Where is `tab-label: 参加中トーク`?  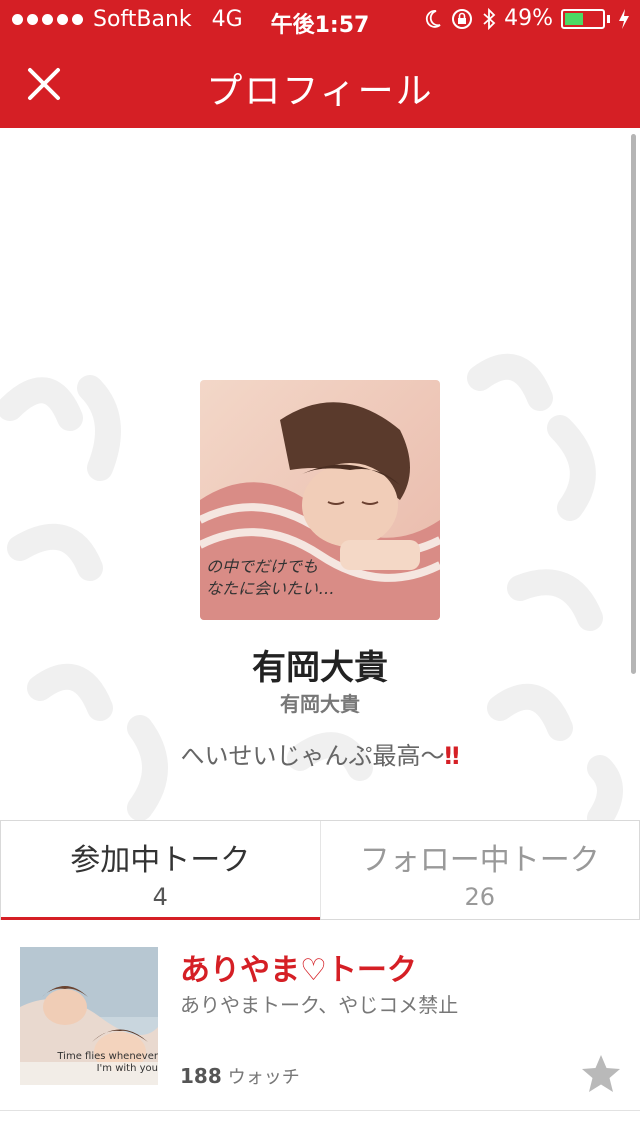 tab-label: 参加中トーク is located at coordinates (160, 860).